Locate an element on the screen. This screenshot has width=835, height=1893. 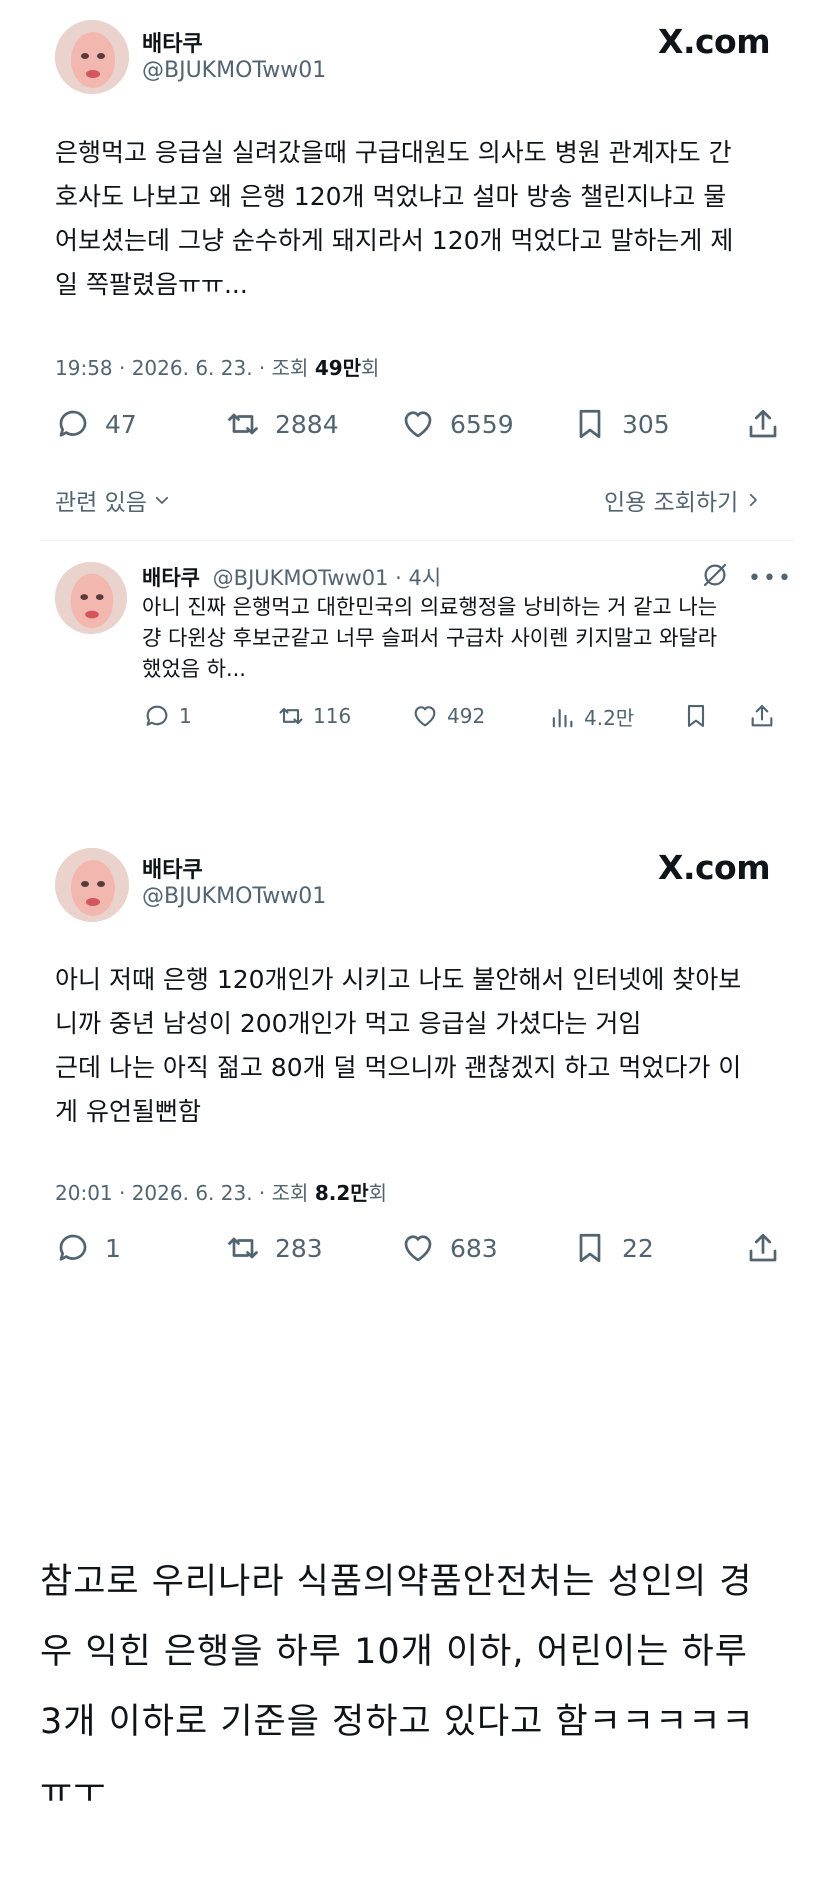
reply-count: 1 is located at coordinates (113, 1248).